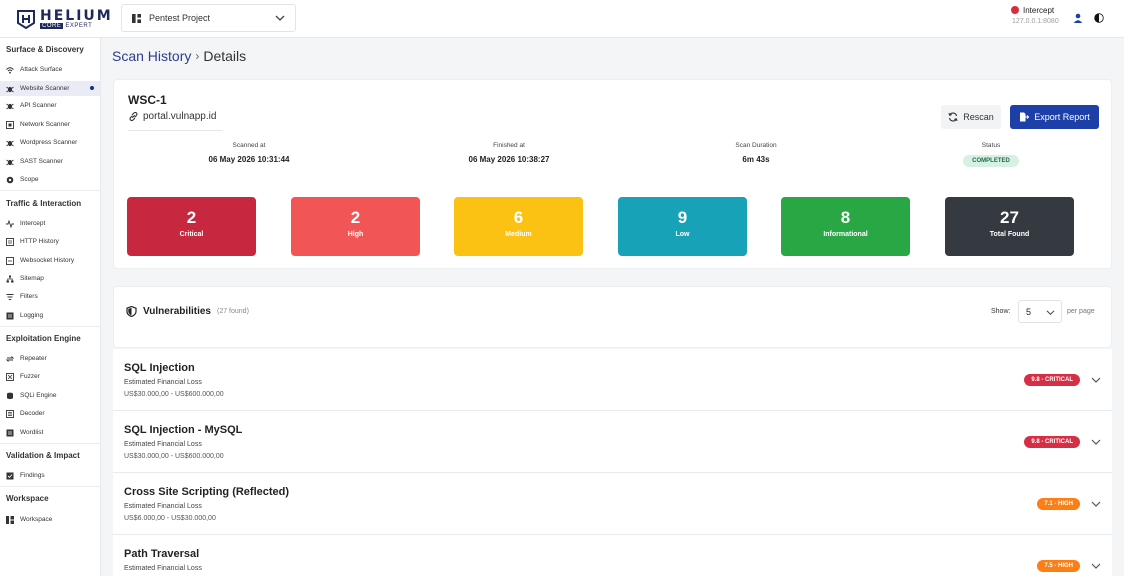 The height and width of the screenshot is (576, 1124). I want to click on intercept-status-dot, so click(1015, 10).